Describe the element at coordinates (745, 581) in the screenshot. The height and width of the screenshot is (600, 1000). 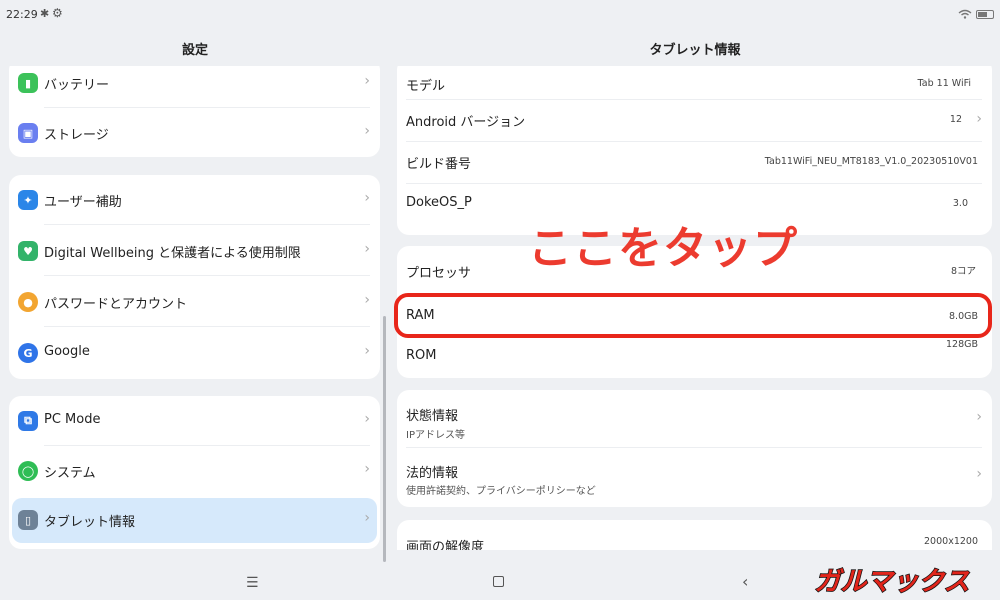
I see `back-icon: ‹` at that location.